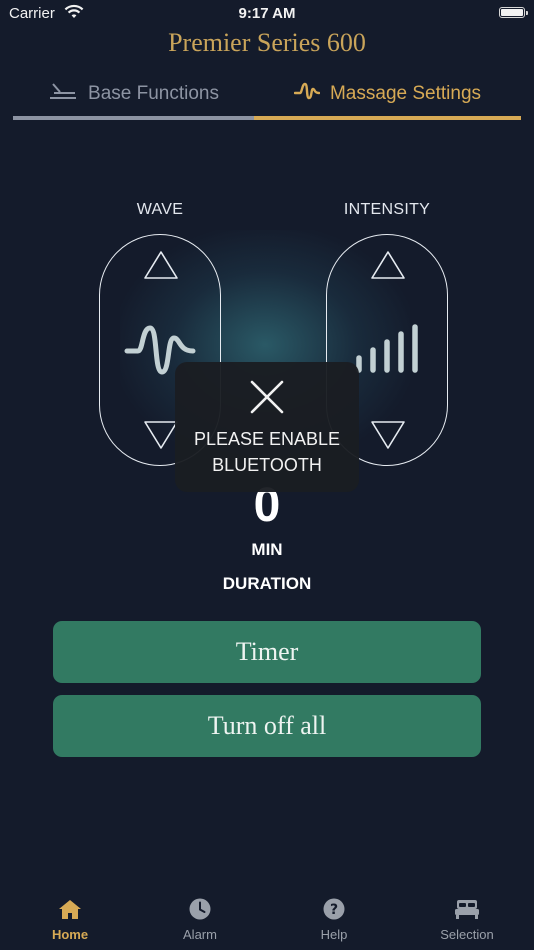 Image resolution: width=534 pixels, height=950 pixels. Describe the element at coordinates (307, 94) in the screenshot. I see `wave-icon` at that location.